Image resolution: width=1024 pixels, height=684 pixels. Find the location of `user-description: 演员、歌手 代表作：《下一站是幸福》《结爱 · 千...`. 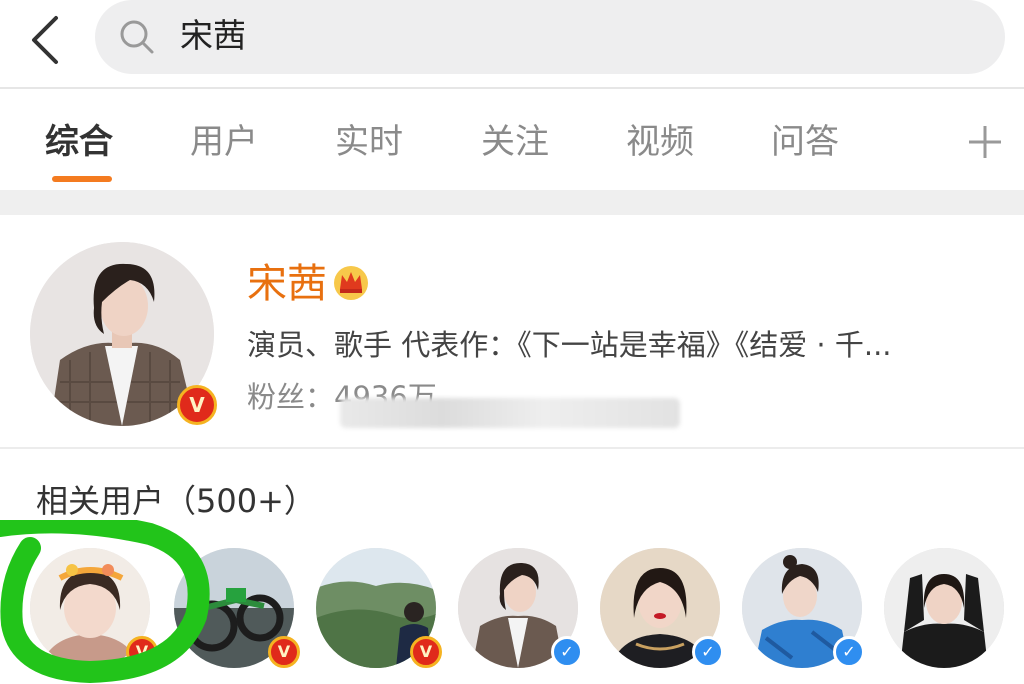

user-description: 演员、歌手 代表作：《下一站是幸福》《结爱 · 千... is located at coordinates (569, 345).